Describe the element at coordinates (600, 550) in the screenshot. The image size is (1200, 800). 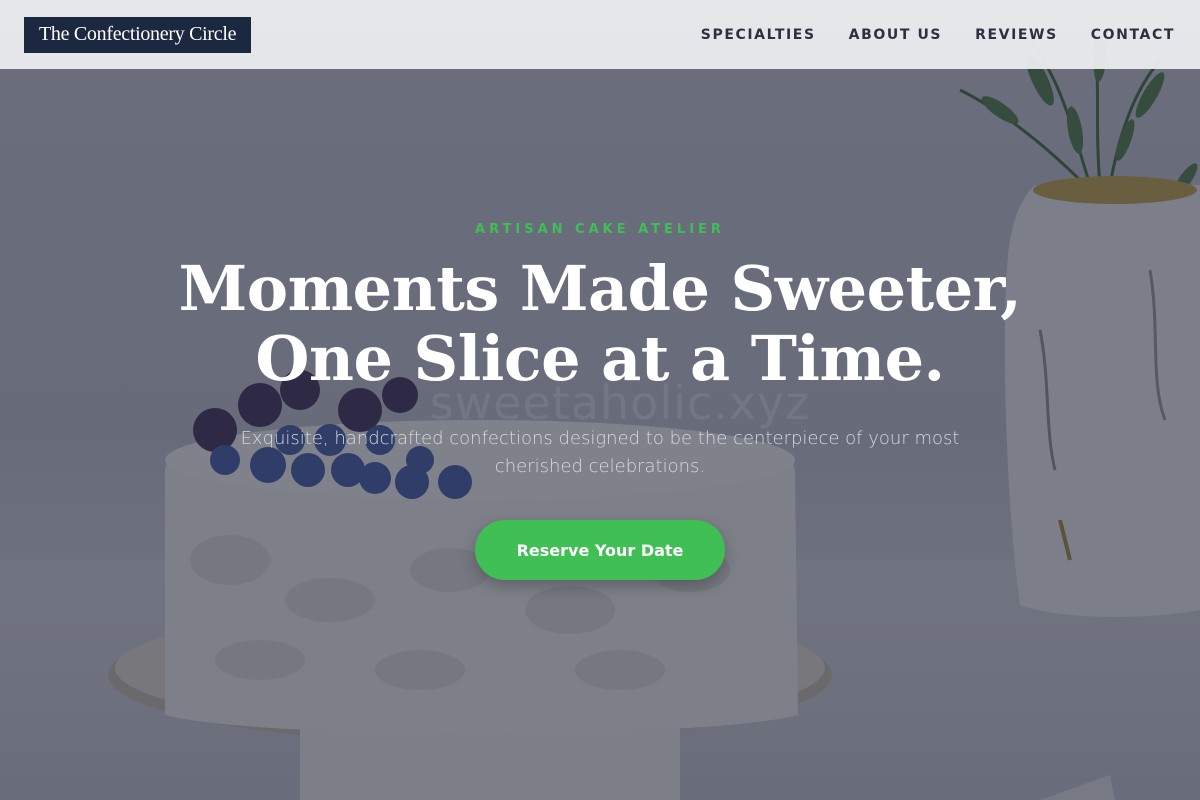
I see `reserve-date-button: Reserve Your Date` at that location.